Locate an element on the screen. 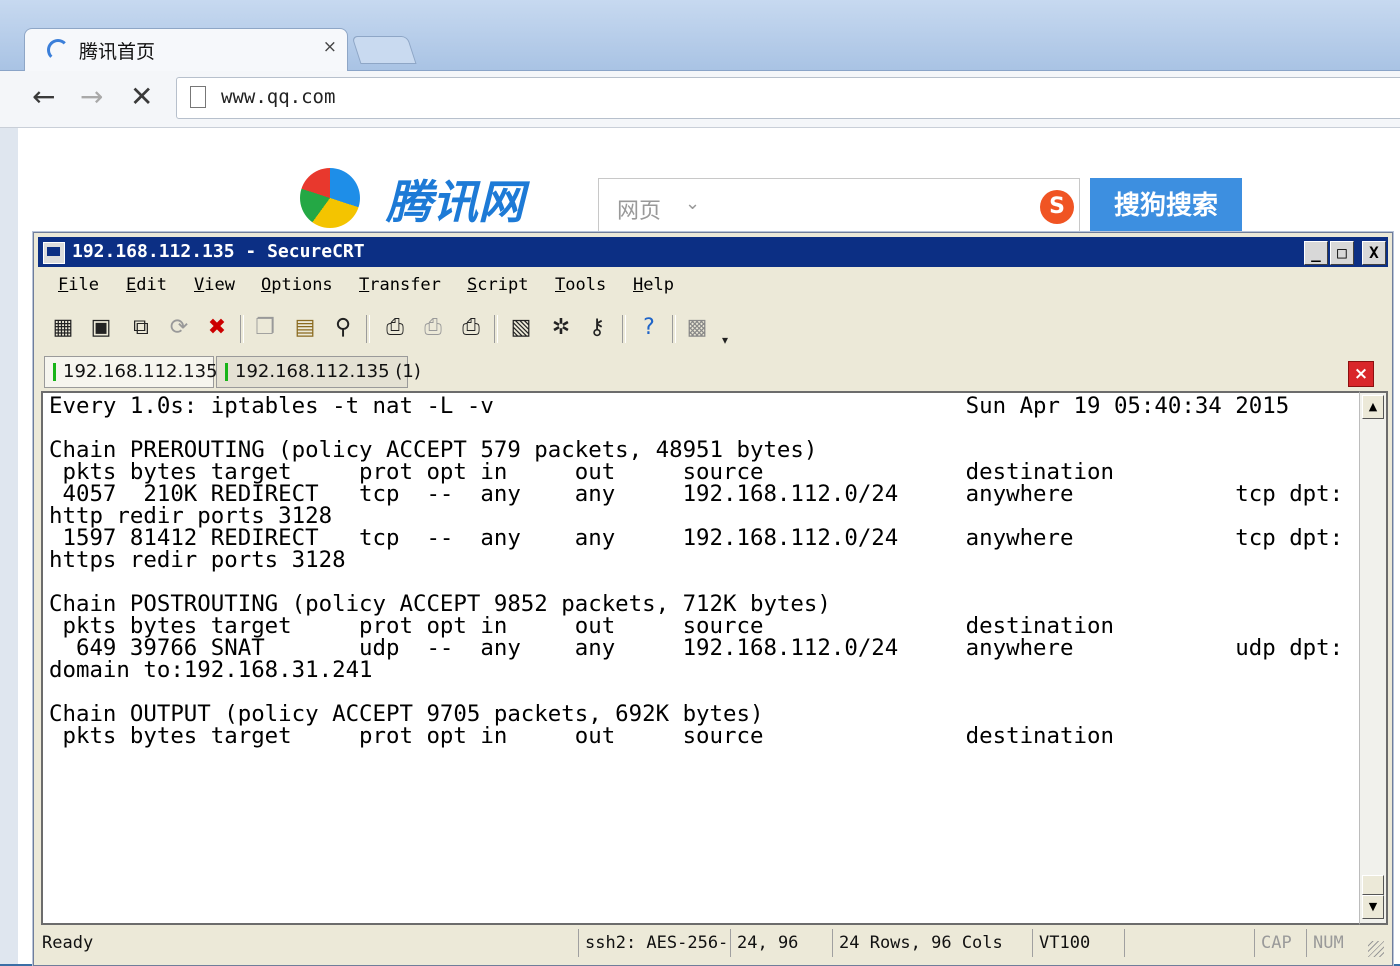  paste-icon: ▤ is located at coordinates (305, 328).